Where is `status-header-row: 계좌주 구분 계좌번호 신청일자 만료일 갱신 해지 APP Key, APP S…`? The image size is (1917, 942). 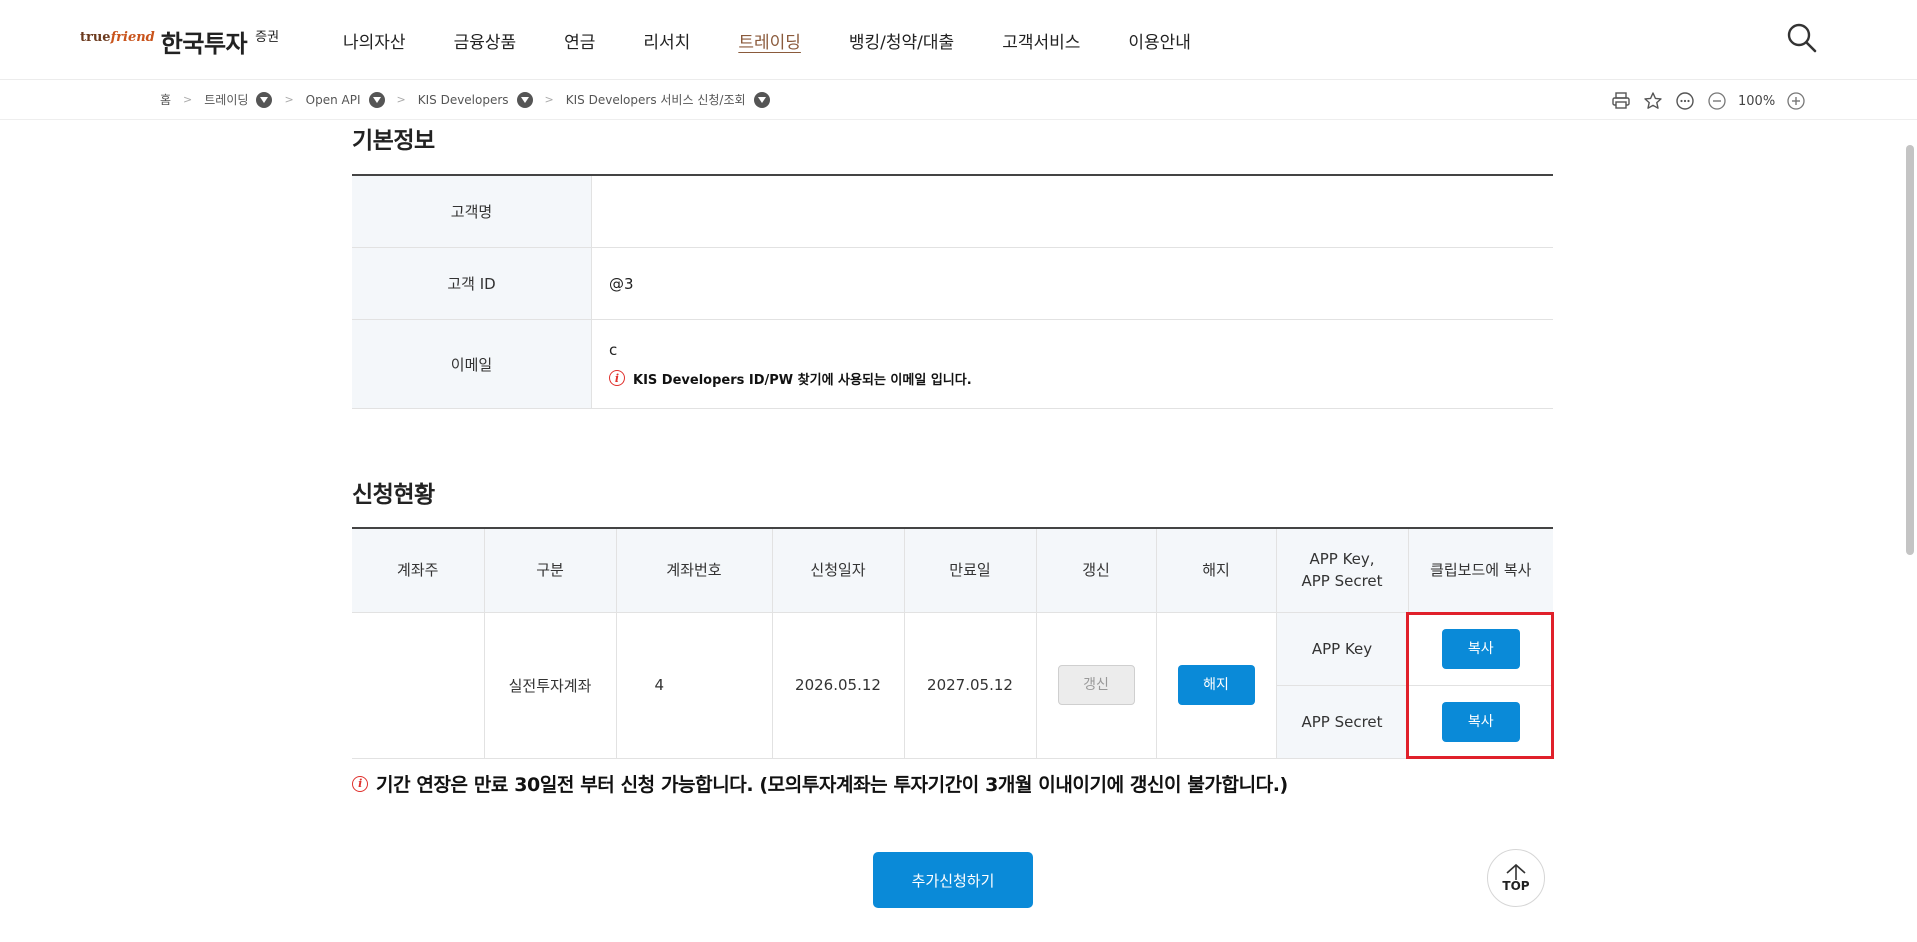 status-header-row: 계좌주 구분 계좌번호 신청일자 만료일 갱신 해지 APP Key, APP S… is located at coordinates (952, 570).